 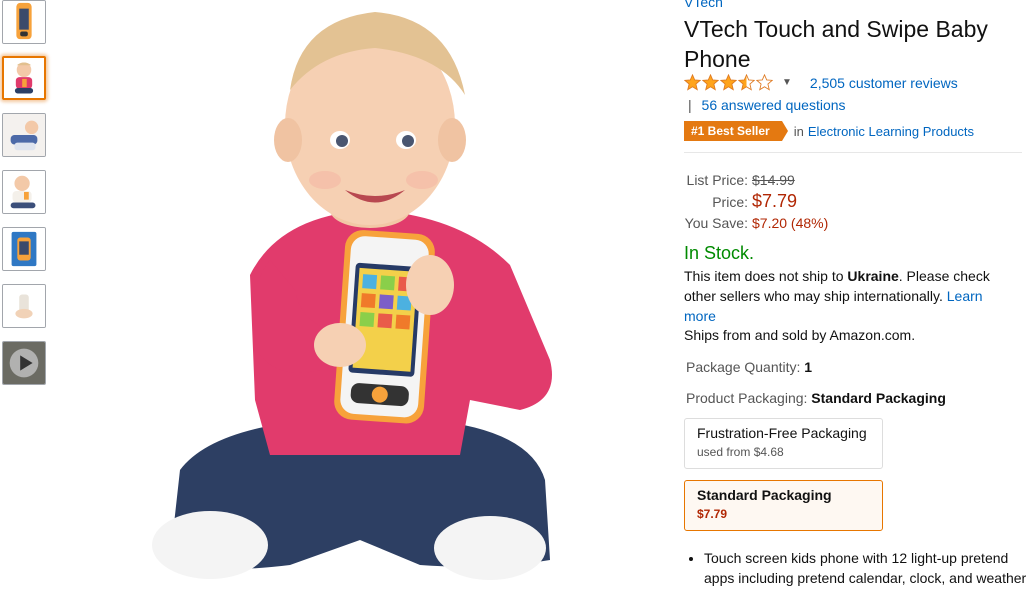 What do you see at coordinates (746, 82) in the screenshot?
I see `star-half-icon` at bounding box center [746, 82].